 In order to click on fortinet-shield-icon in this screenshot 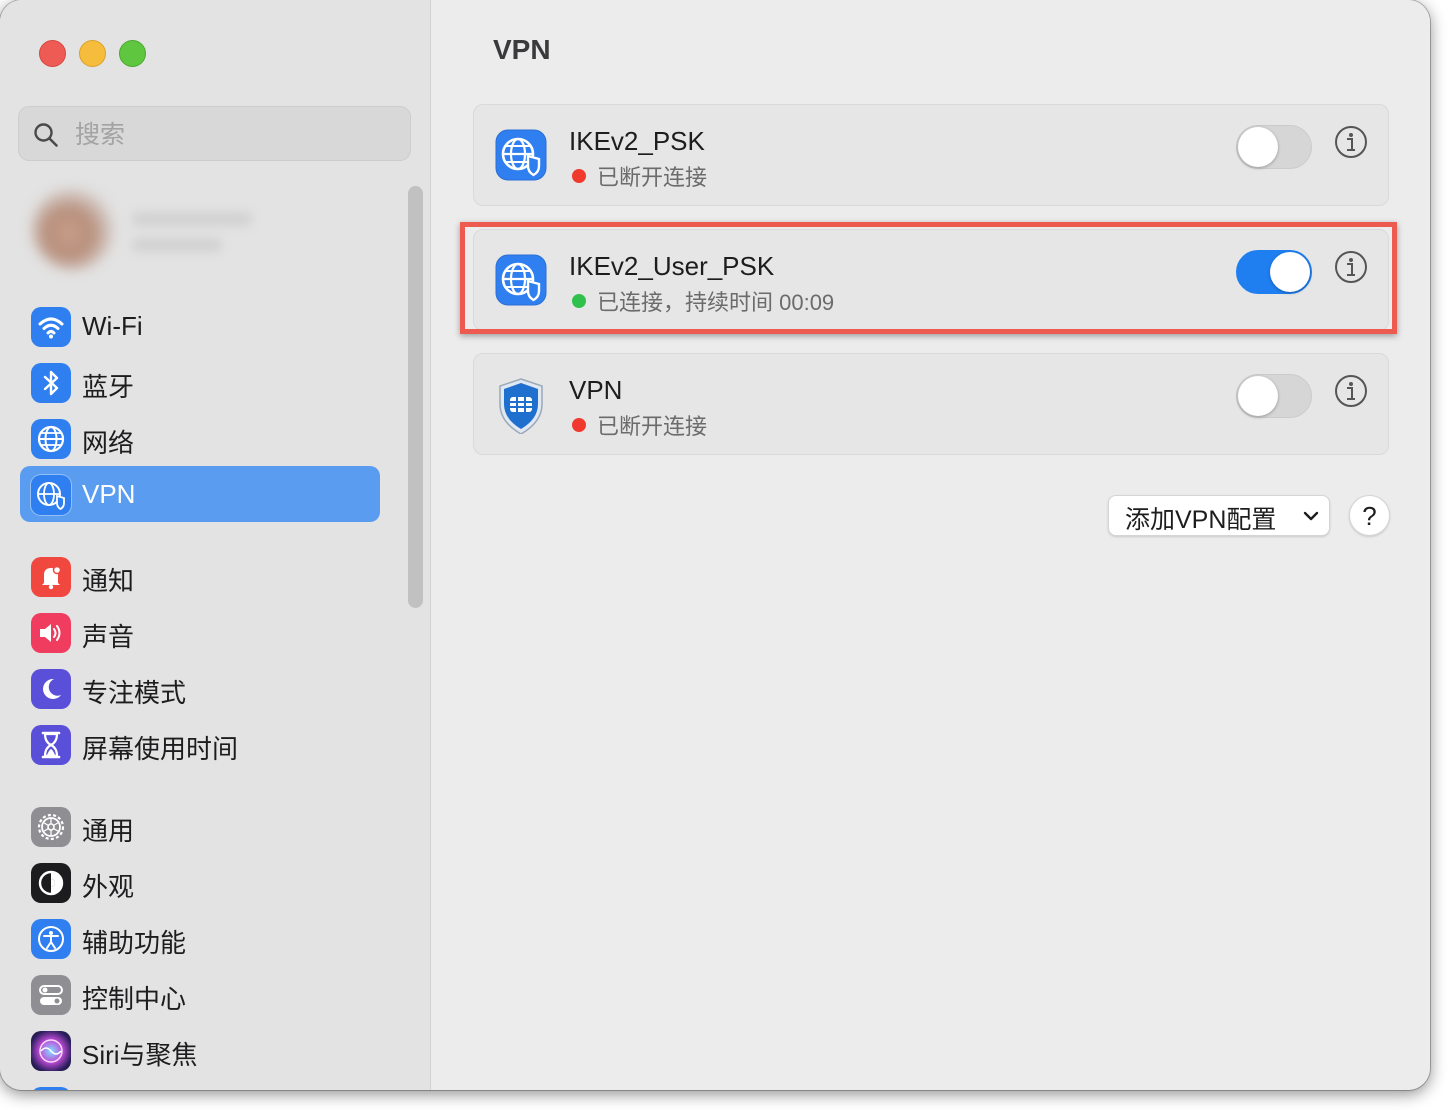, I will do `click(521, 406)`.